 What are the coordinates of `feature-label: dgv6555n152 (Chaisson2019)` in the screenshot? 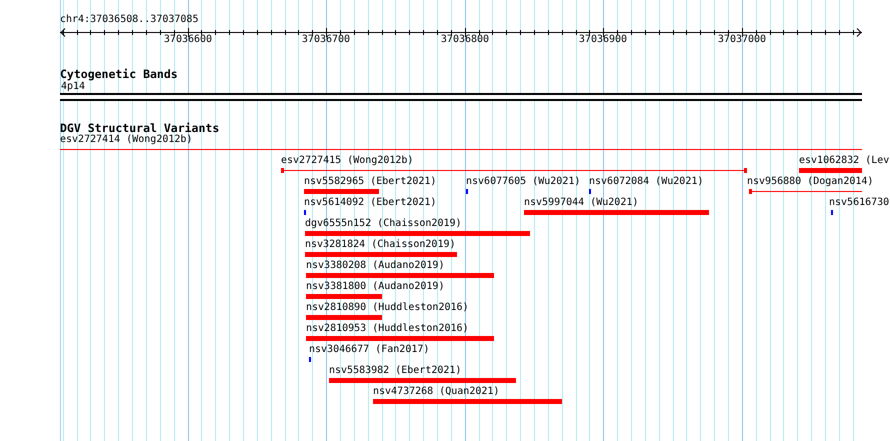 It's located at (383, 224).